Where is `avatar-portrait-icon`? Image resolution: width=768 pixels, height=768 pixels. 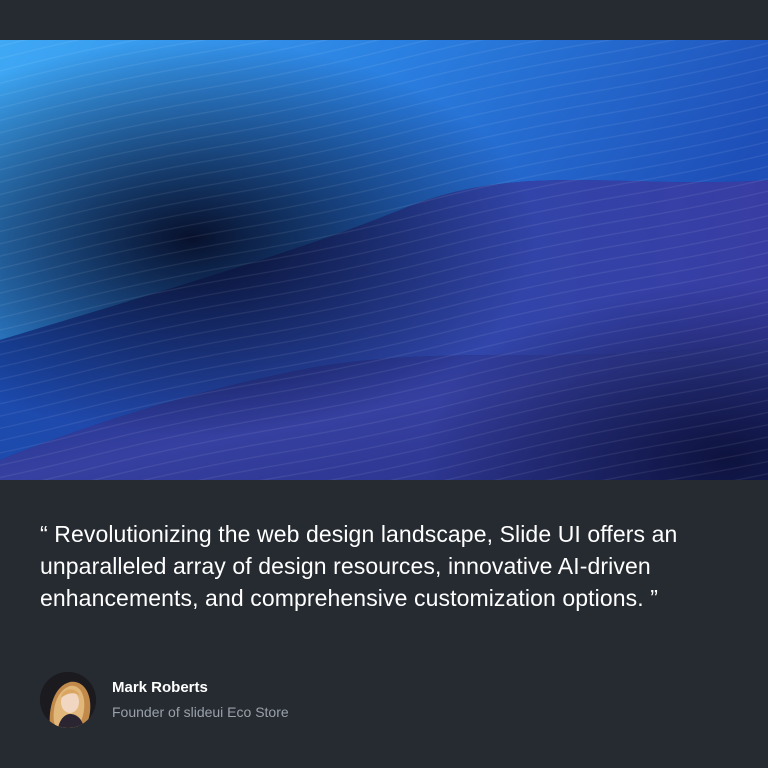 avatar-portrait-icon is located at coordinates (68, 700).